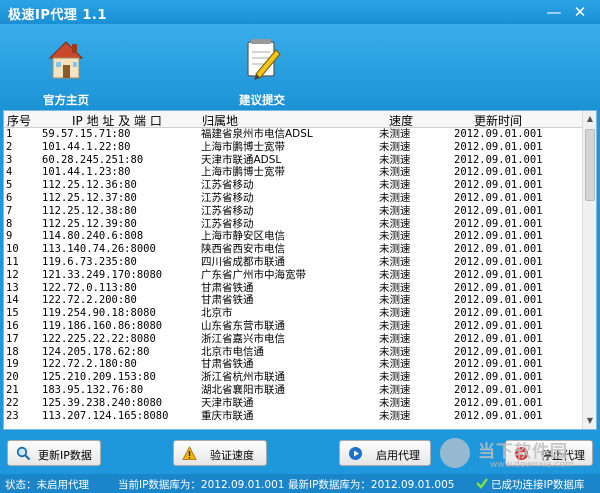  I want to click on column-header-location: 归属地, so click(220, 120).